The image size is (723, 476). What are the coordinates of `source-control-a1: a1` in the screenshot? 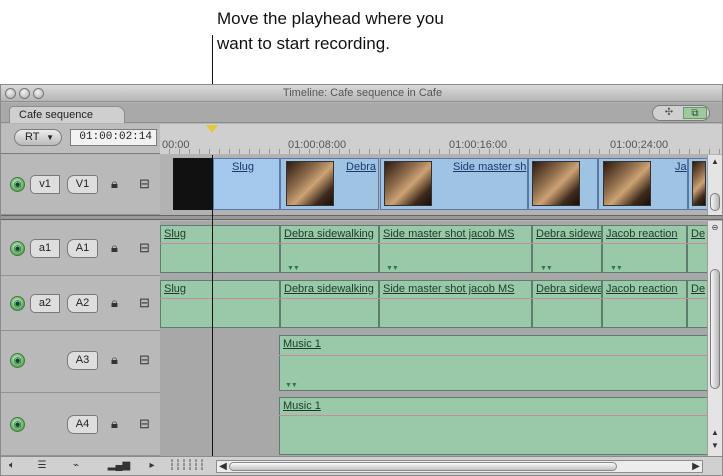 It's located at (45, 248).